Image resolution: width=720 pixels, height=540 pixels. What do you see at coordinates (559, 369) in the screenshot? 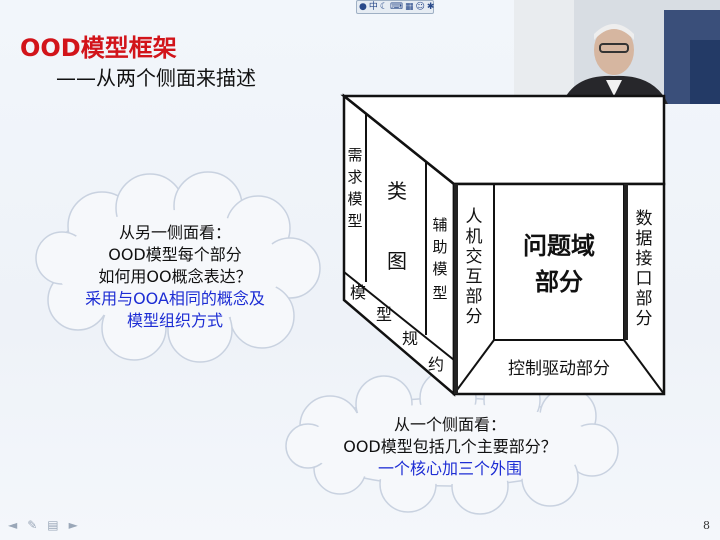
I see `control-driver-label: 控制驱动部分` at bounding box center [559, 369].